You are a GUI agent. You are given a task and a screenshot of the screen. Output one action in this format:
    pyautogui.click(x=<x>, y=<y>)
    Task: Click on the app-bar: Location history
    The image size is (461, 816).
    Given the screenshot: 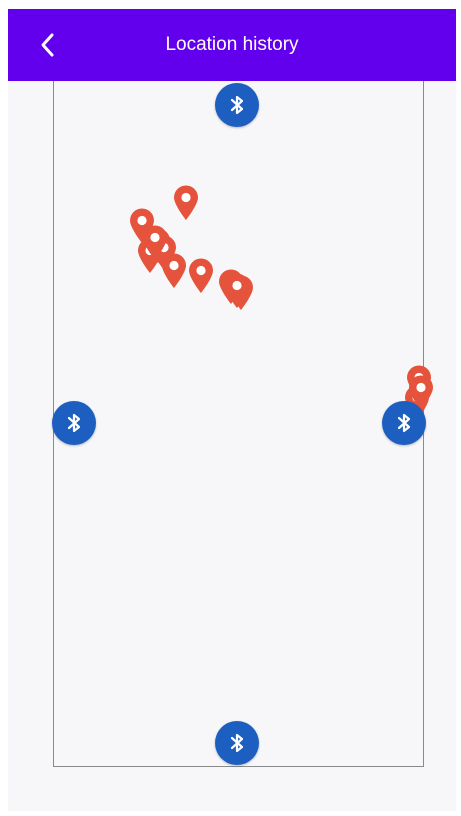 What is the action you would take?
    pyautogui.click(x=232, y=45)
    